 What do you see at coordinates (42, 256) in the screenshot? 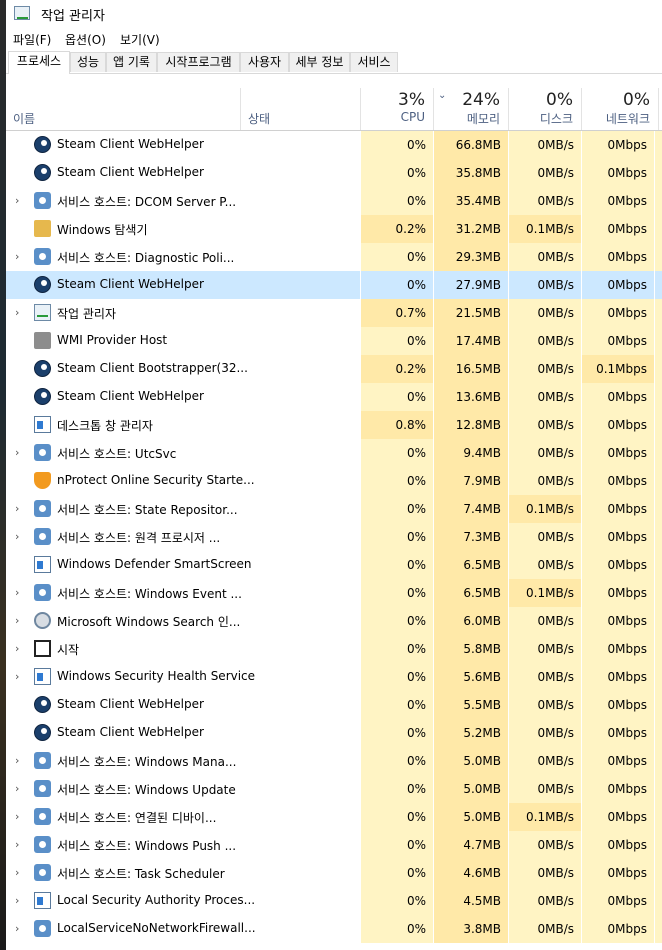
I see `gear-icon` at bounding box center [42, 256].